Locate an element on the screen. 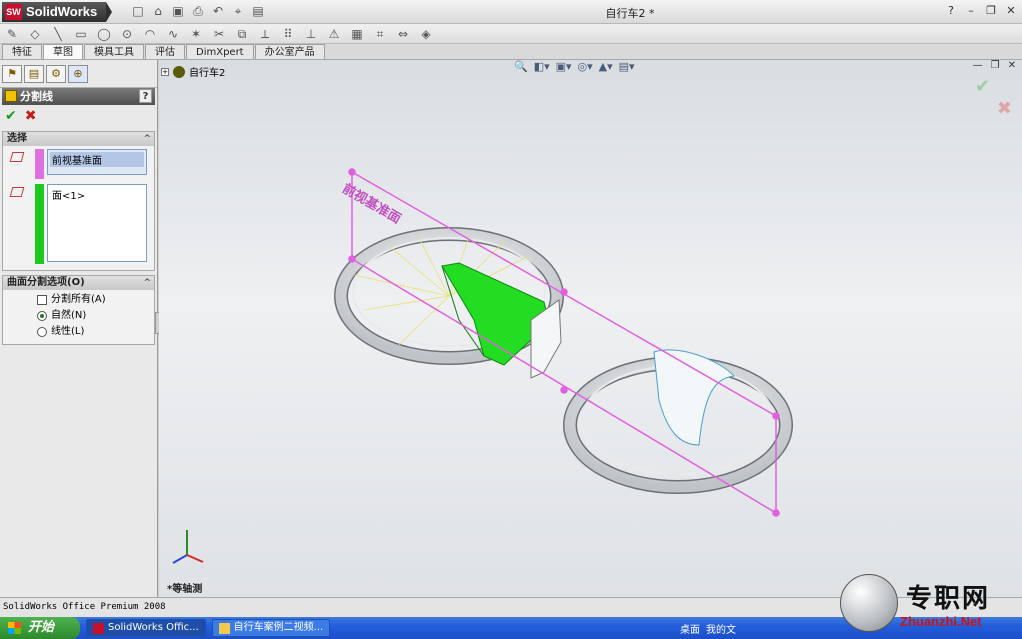  start-label: 开始 is located at coordinates (41, 627).